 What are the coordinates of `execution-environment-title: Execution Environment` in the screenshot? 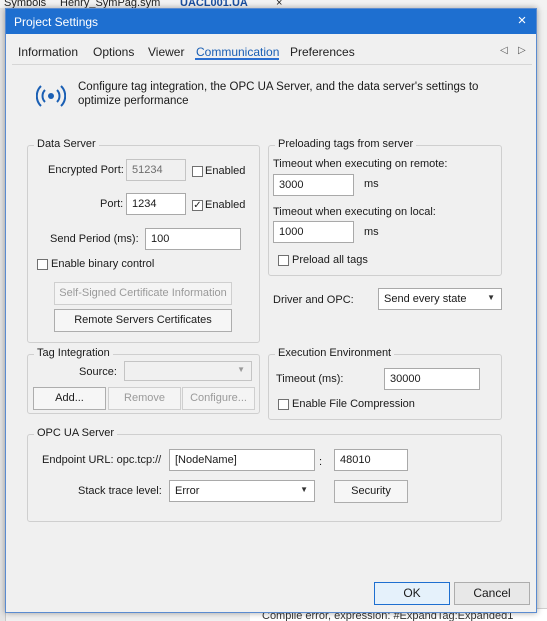 It's located at (335, 353).